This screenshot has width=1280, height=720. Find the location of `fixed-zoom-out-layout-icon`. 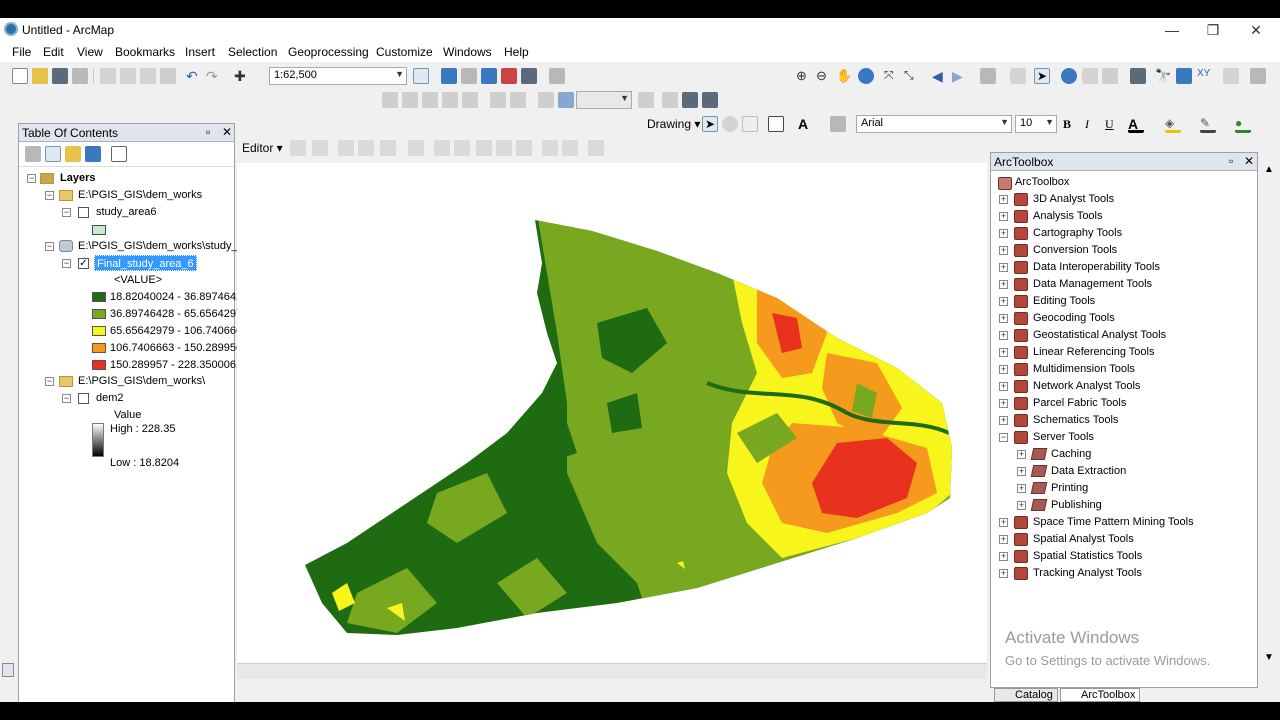

fixed-zoom-out-layout-icon is located at coordinates (518, 100).